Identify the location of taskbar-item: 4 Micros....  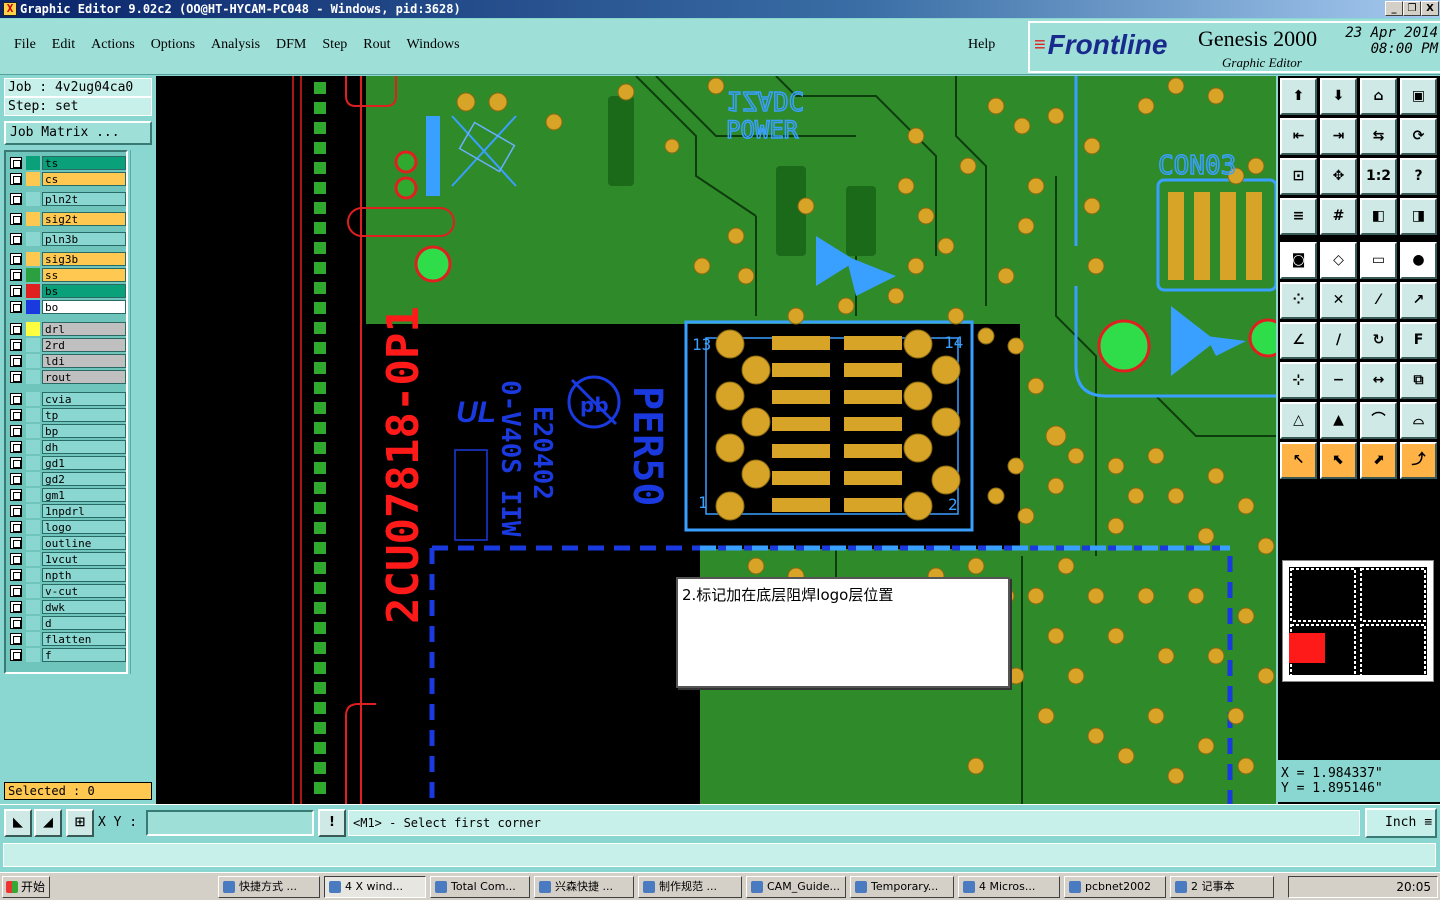
(1009, 887).